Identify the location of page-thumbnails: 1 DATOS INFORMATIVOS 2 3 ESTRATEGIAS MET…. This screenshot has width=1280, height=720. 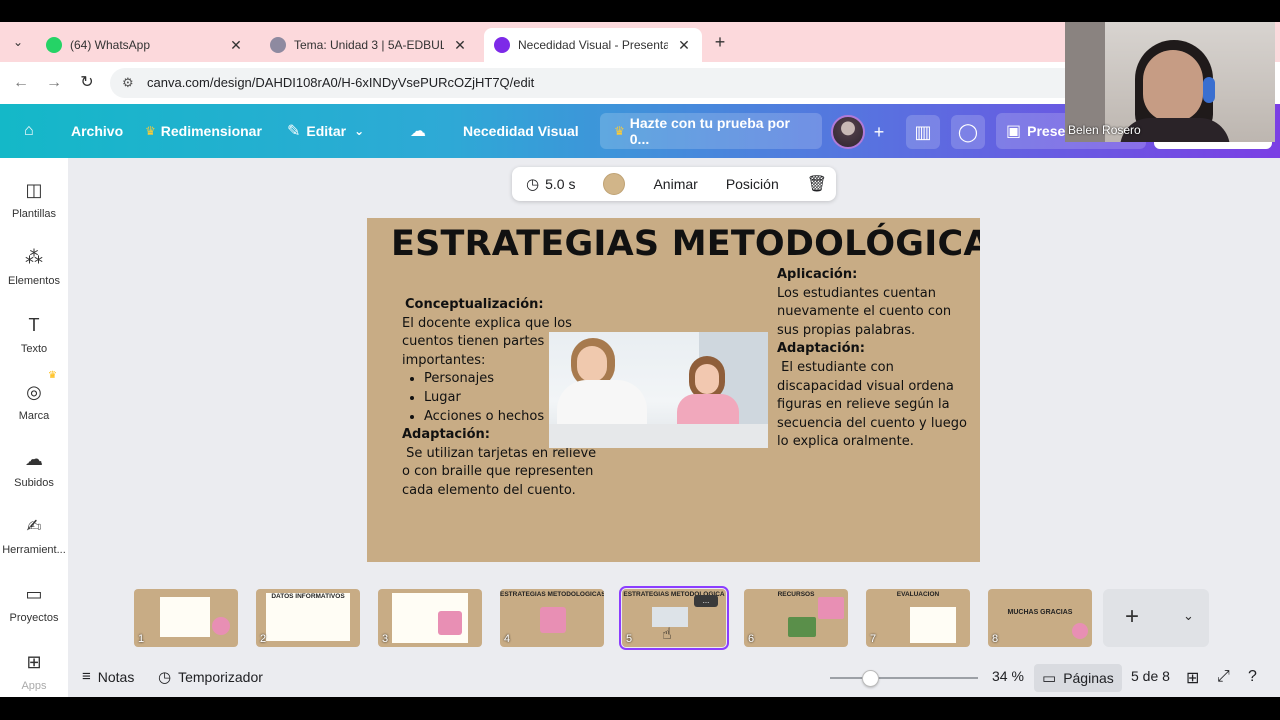
(630, 619).